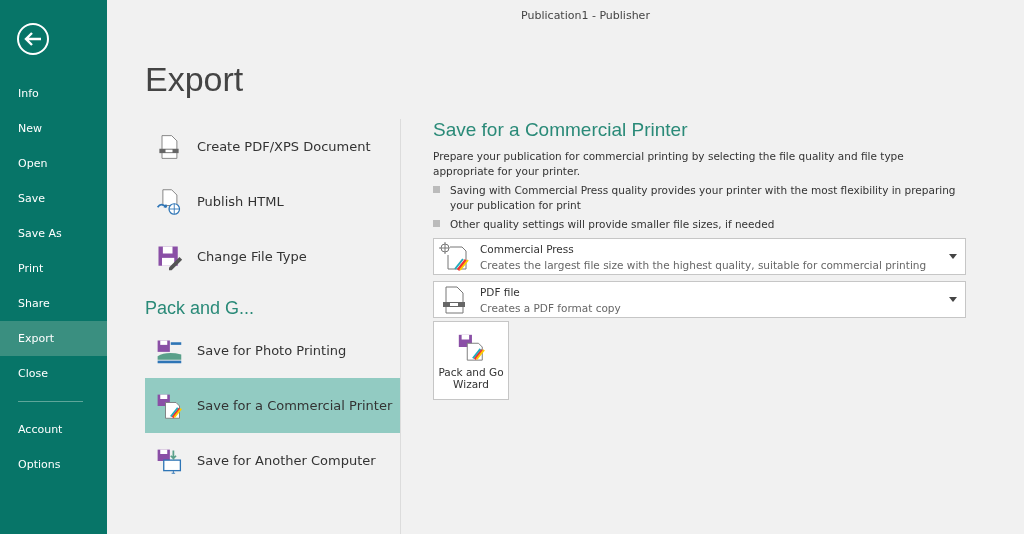 This screenshot has height=534, width=1024. What do you see at coordinates (53, 303) in the screenshot?
I see `sidebar-item: Share` at bounding box center [53, 303].